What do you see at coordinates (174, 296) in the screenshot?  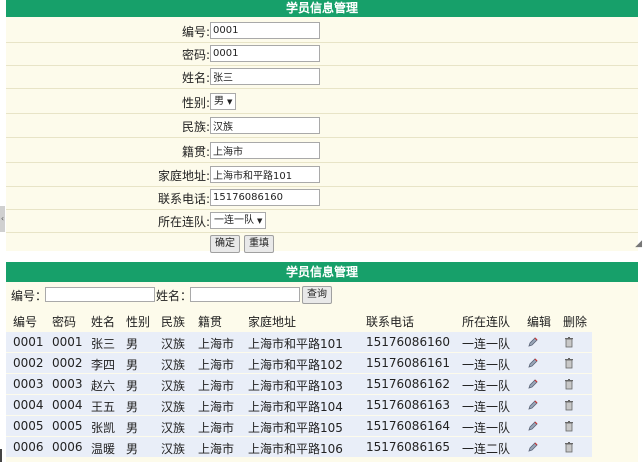 I see `search-name-label: 姓名：` at bounding box center [174, 296].